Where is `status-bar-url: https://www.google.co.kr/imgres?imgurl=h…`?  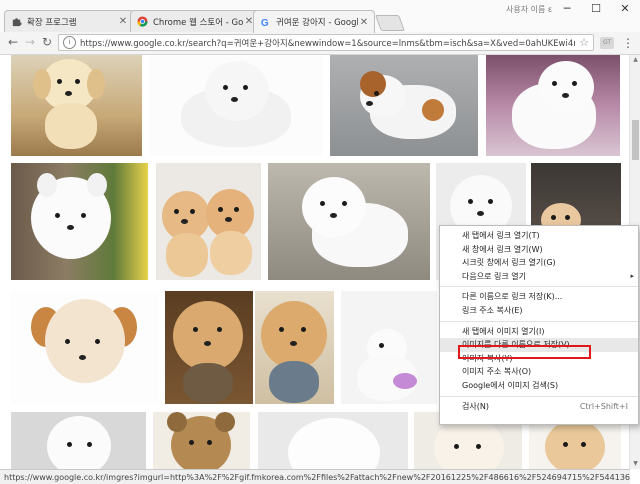
status-bar-url: https://www.google.co.kr/imgres?imgurl=h… is located at coordinates (315, 476).